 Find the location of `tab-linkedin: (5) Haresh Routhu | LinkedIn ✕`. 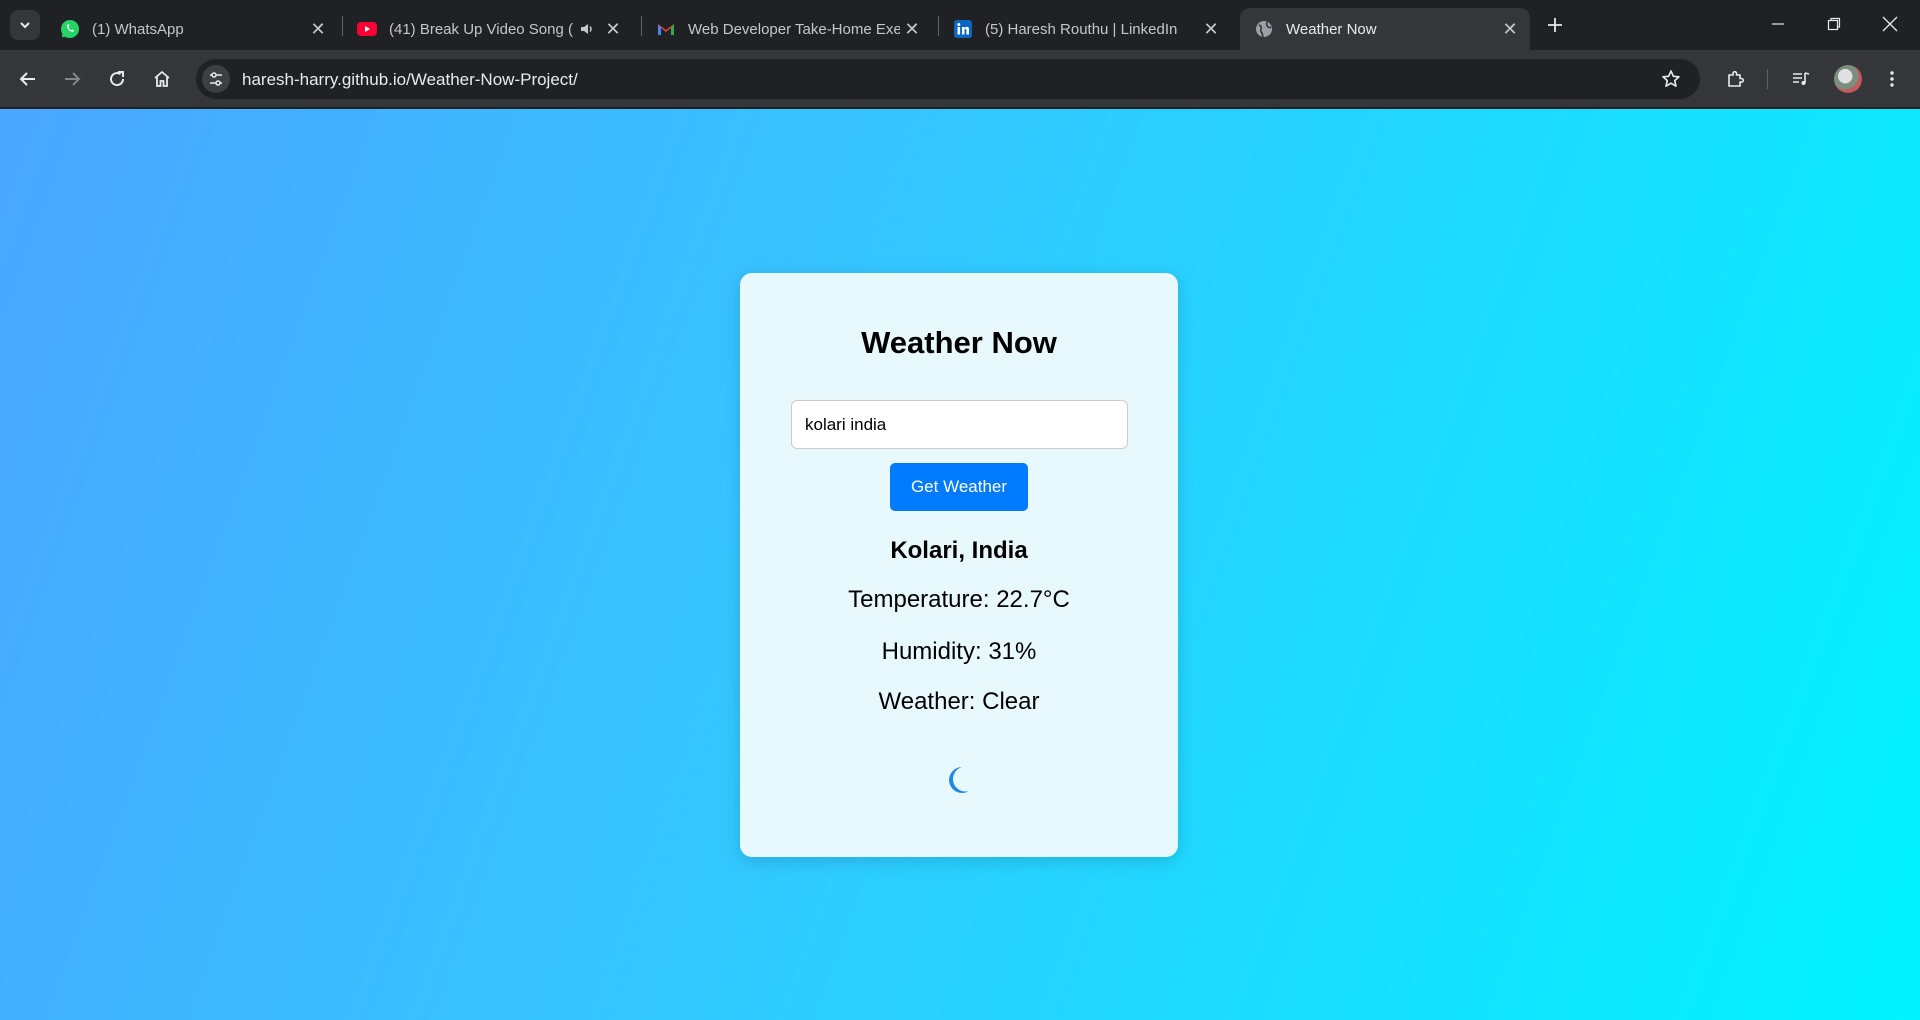

tab-linkedin: (5) Haresh Routhu | LinkedIn ✕ is located at coordinates (1085, 29).